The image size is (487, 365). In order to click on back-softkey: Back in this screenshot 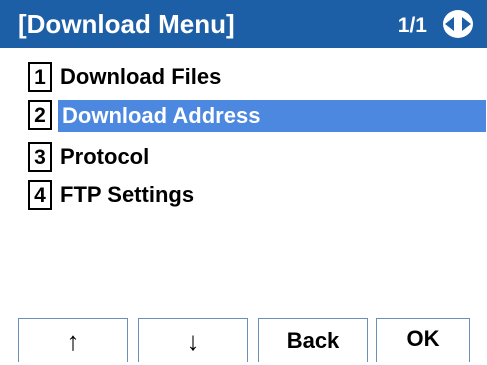, I will do `click(313, 340)`.